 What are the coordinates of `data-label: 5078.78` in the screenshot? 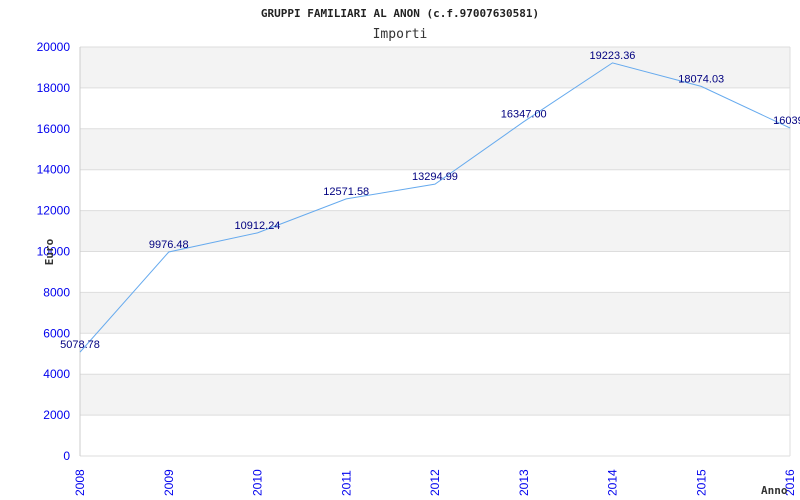 It's located at (80, 345).